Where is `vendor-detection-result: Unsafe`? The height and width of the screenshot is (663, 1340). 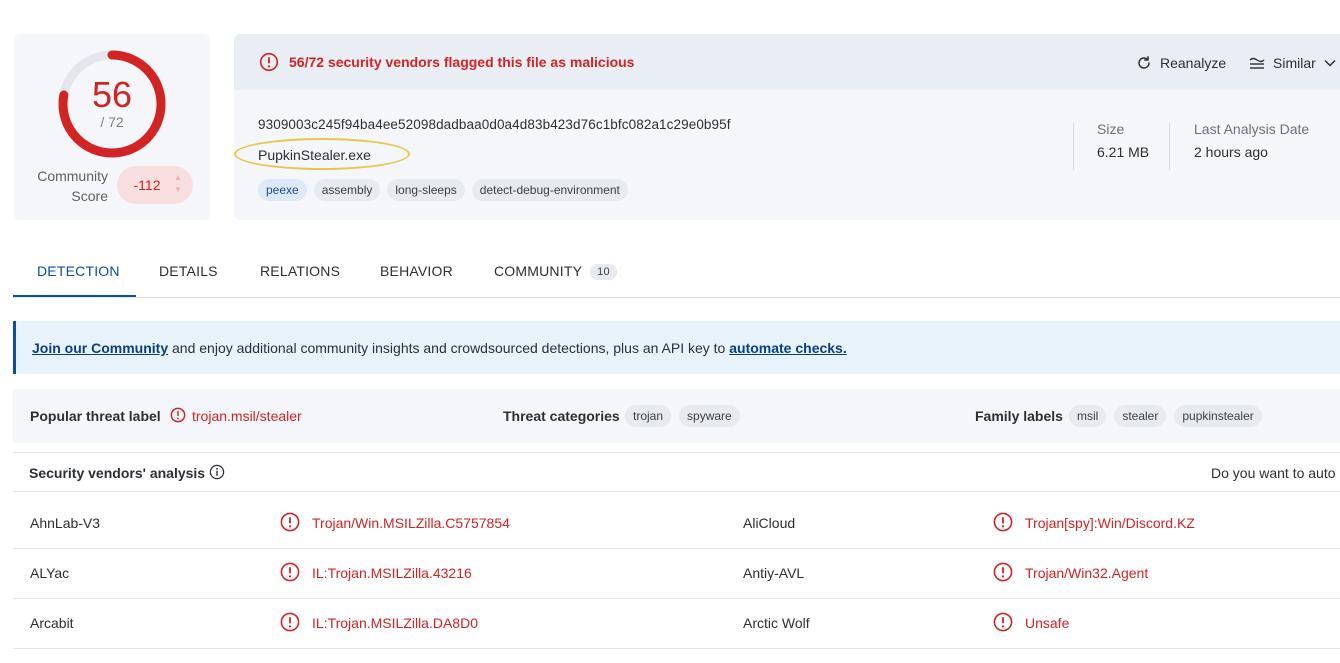 vendor-detection-result: Unsafe is located at coordinates (1047, 623).